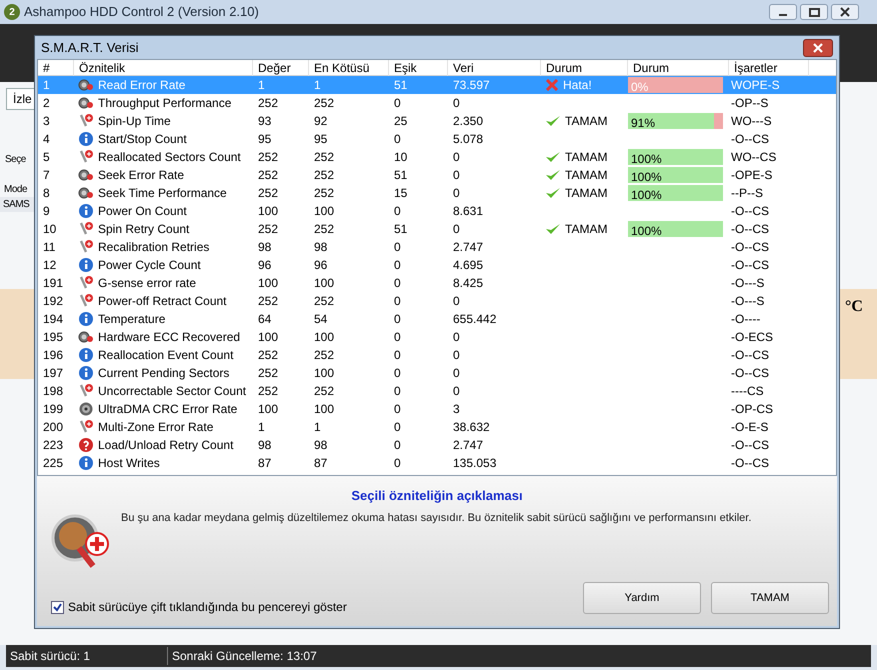 Image resolution: width=877 pixels, height=670 pixels. I want to click on table-row: 7 Seek Error Rate 252 252 51 0 TAMAM 100% -OPE-S, so click(437, 175).